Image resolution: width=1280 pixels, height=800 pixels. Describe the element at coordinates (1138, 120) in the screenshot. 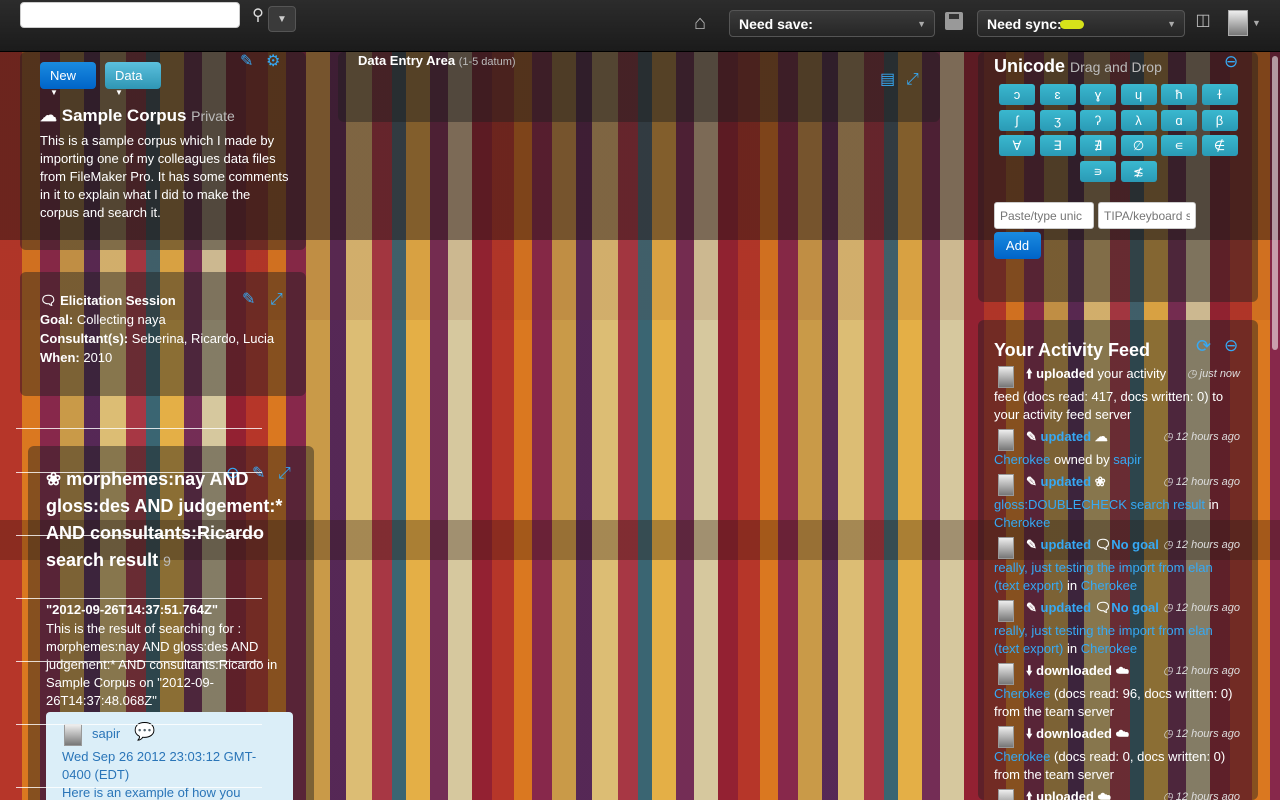

I see `unicode-key: λ` at that location.